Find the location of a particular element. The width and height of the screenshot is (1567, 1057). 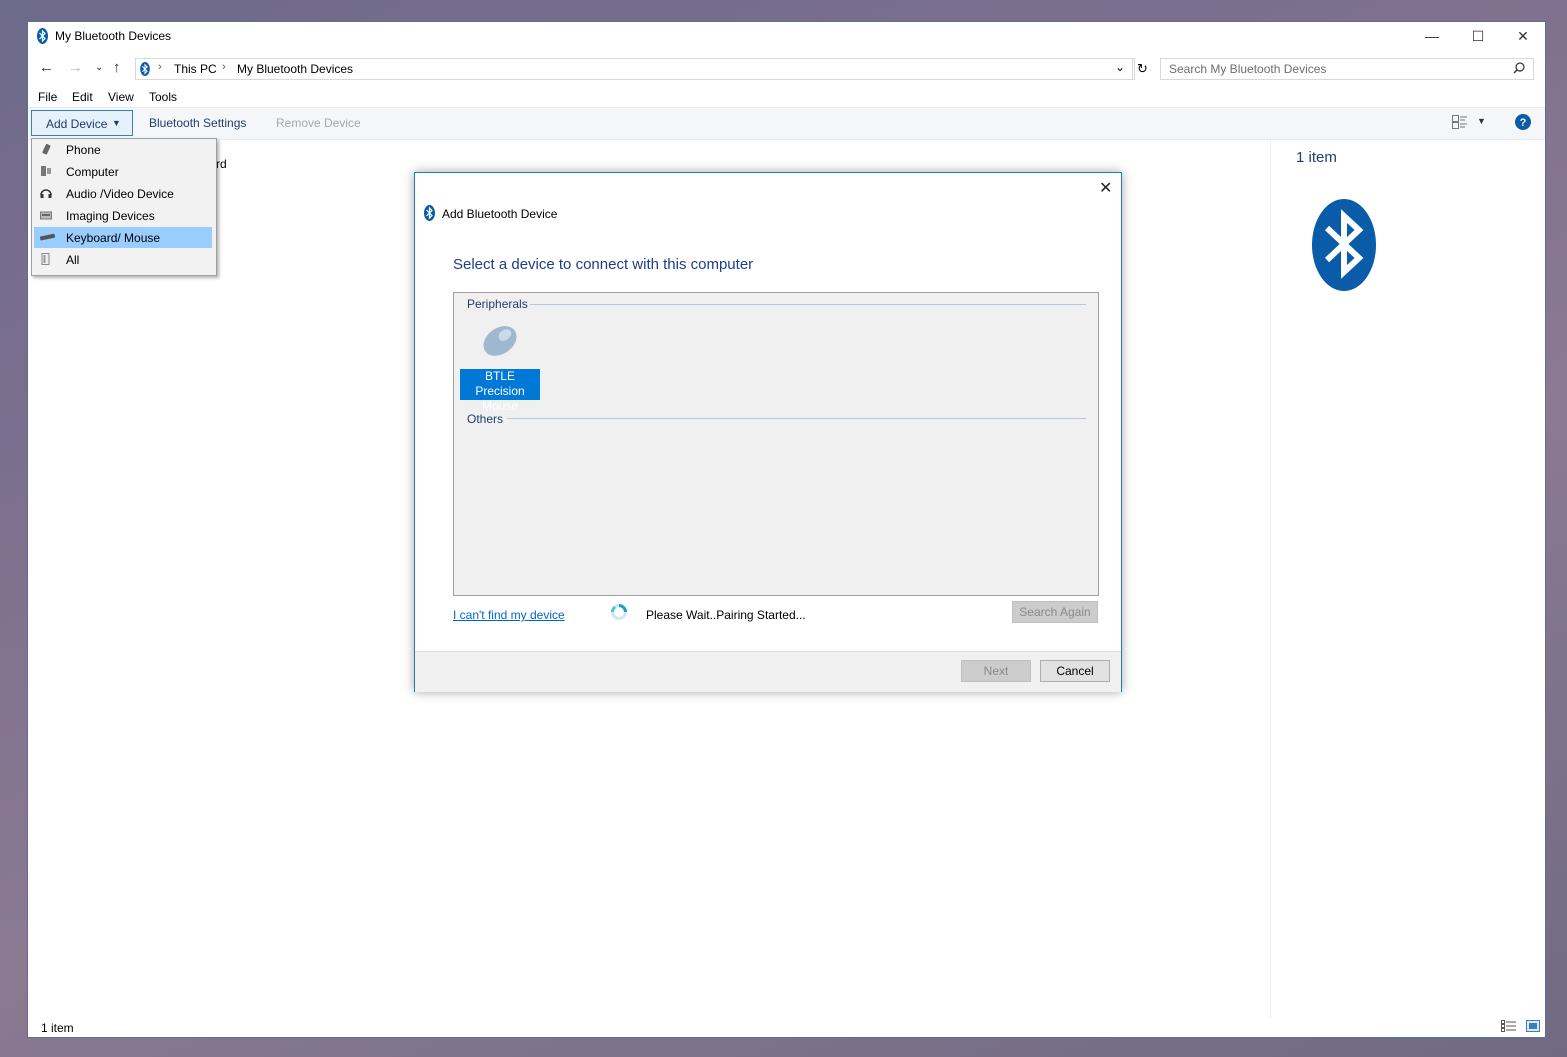

up-arrow-icon: ↑ is located at coordinates (117, 67).